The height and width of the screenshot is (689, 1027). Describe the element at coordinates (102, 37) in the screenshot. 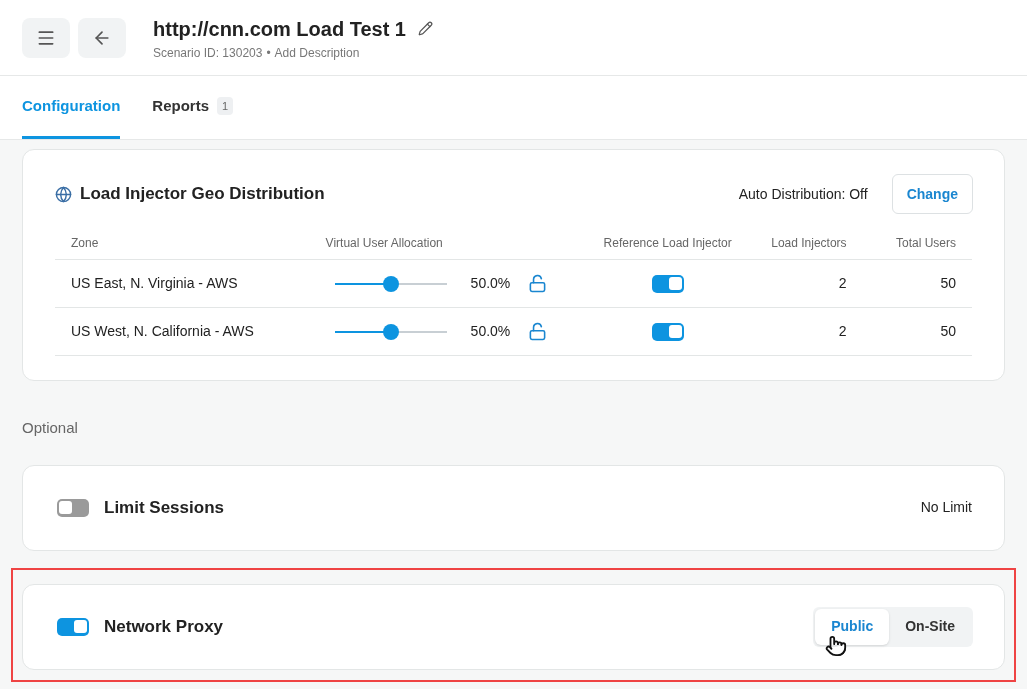

I see `back-button` at that location.